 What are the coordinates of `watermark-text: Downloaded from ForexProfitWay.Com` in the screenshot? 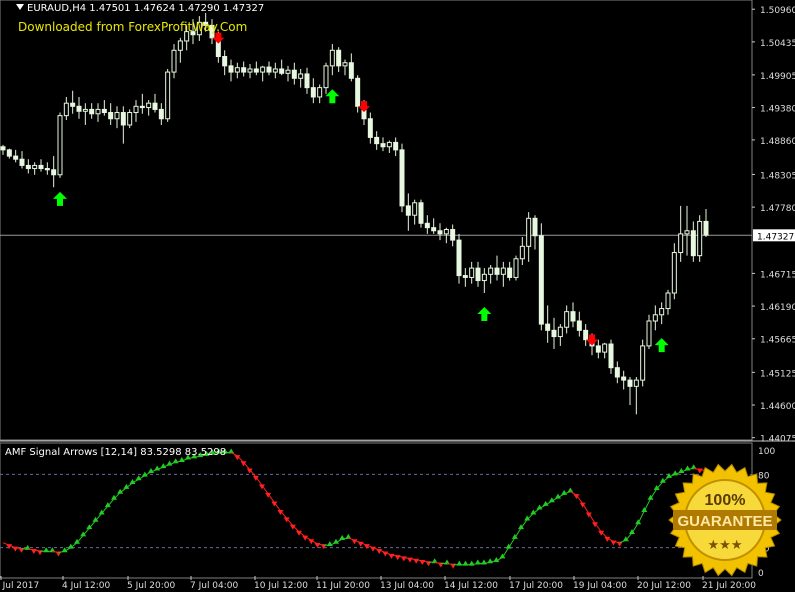 It's located at (133, 27).